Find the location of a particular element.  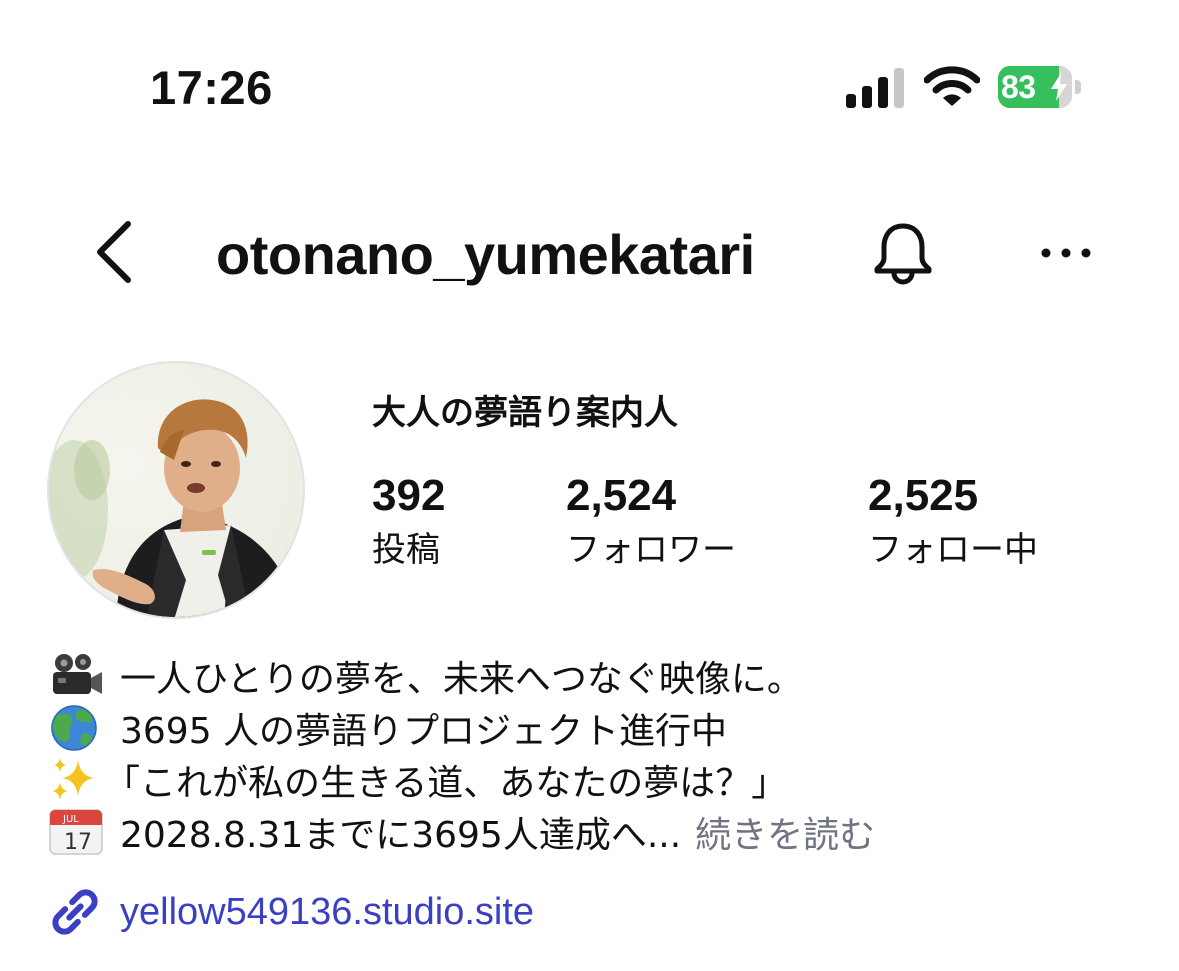

calendar-month-text: JUL is located at coordinates (70, 819).